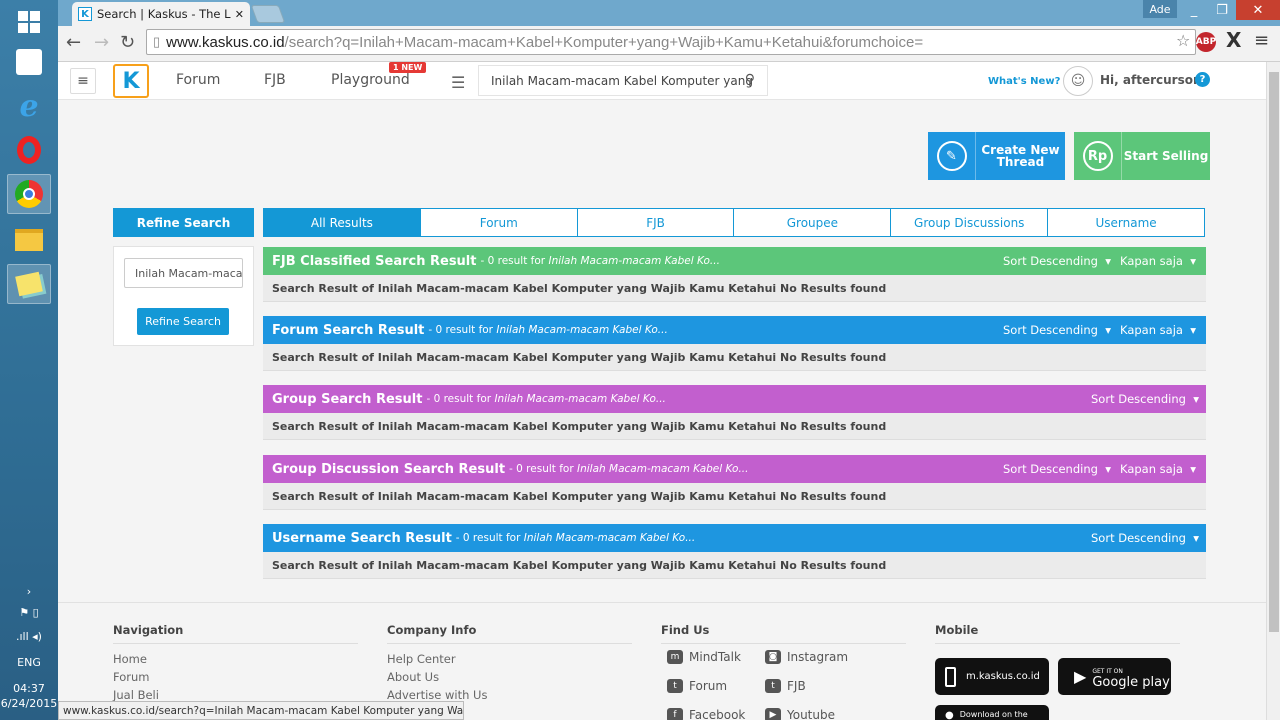 The image size is (1280, 720). I want to click on phone-icon, so click(950, 676).